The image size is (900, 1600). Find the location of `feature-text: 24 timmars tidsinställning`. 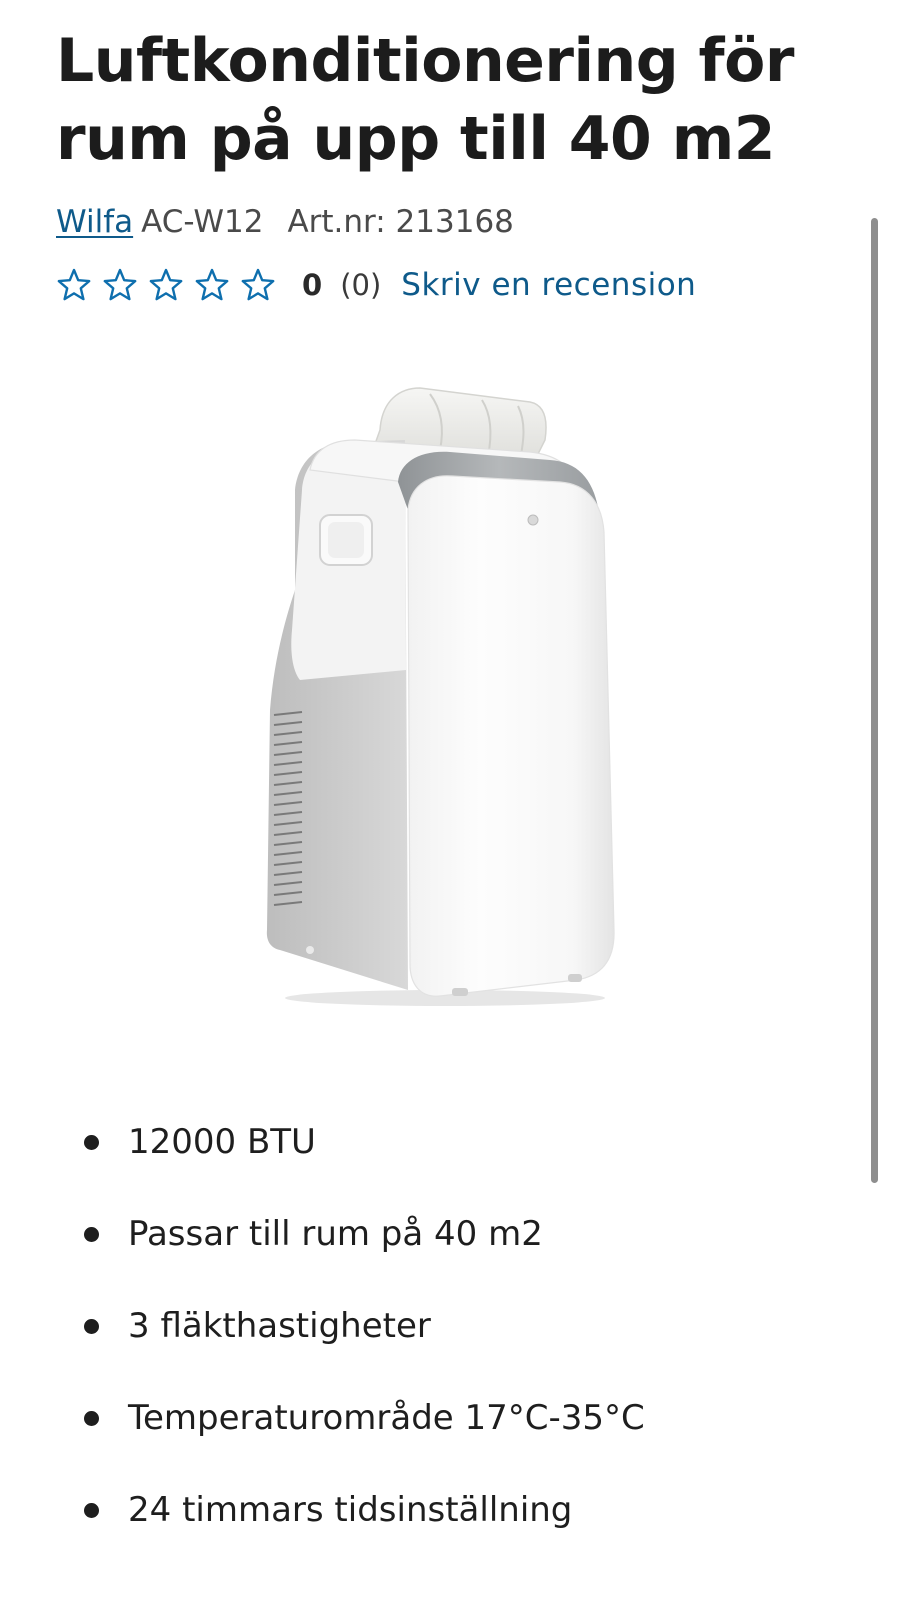

feature-text: 24 timmars tidsinställning is located at coordinates (350, 1510).